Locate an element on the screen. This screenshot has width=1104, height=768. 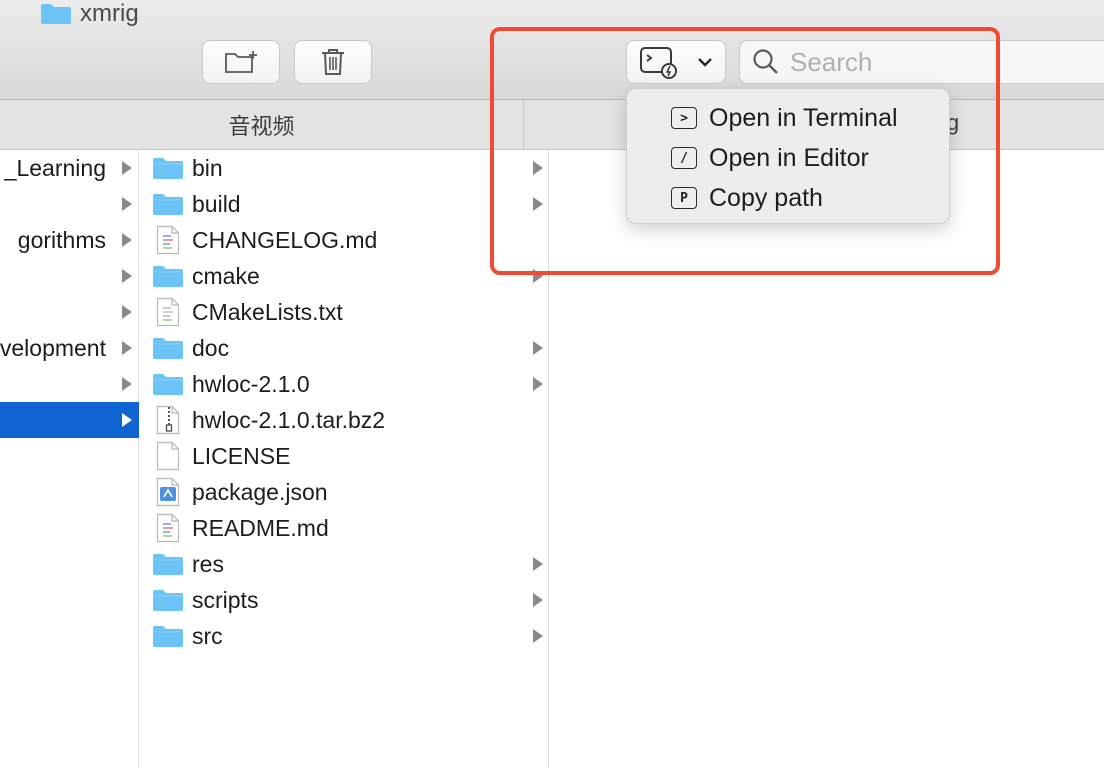
folder-name: gorithms is located at coordinates (61, 239).